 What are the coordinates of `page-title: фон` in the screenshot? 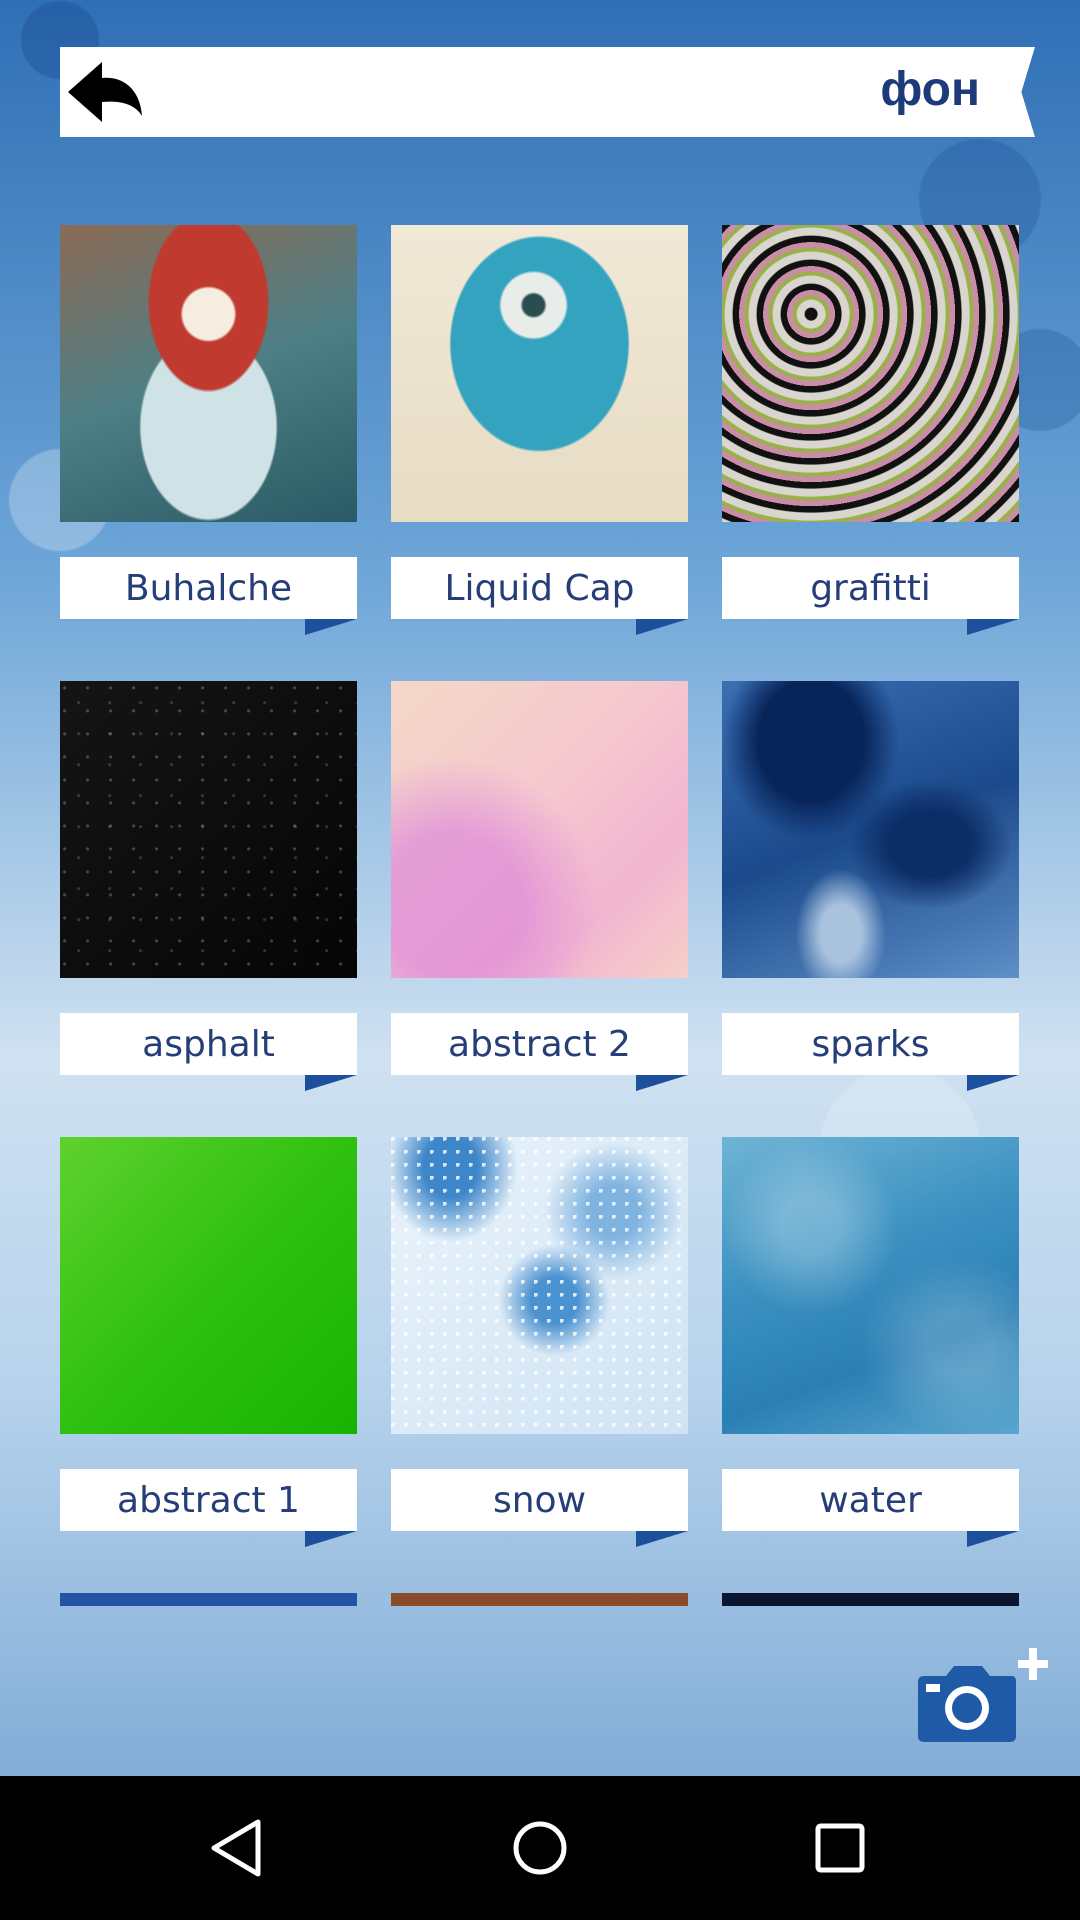 It's located at (930, 89).